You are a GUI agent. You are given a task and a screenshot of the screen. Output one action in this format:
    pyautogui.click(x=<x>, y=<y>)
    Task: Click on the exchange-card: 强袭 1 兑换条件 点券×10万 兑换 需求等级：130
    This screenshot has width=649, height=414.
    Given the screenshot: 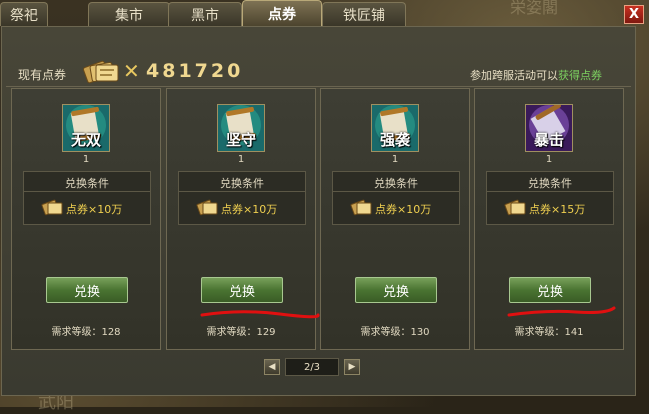 What is the action you would take?
    pyautogui.click(x=395, y=219)
    